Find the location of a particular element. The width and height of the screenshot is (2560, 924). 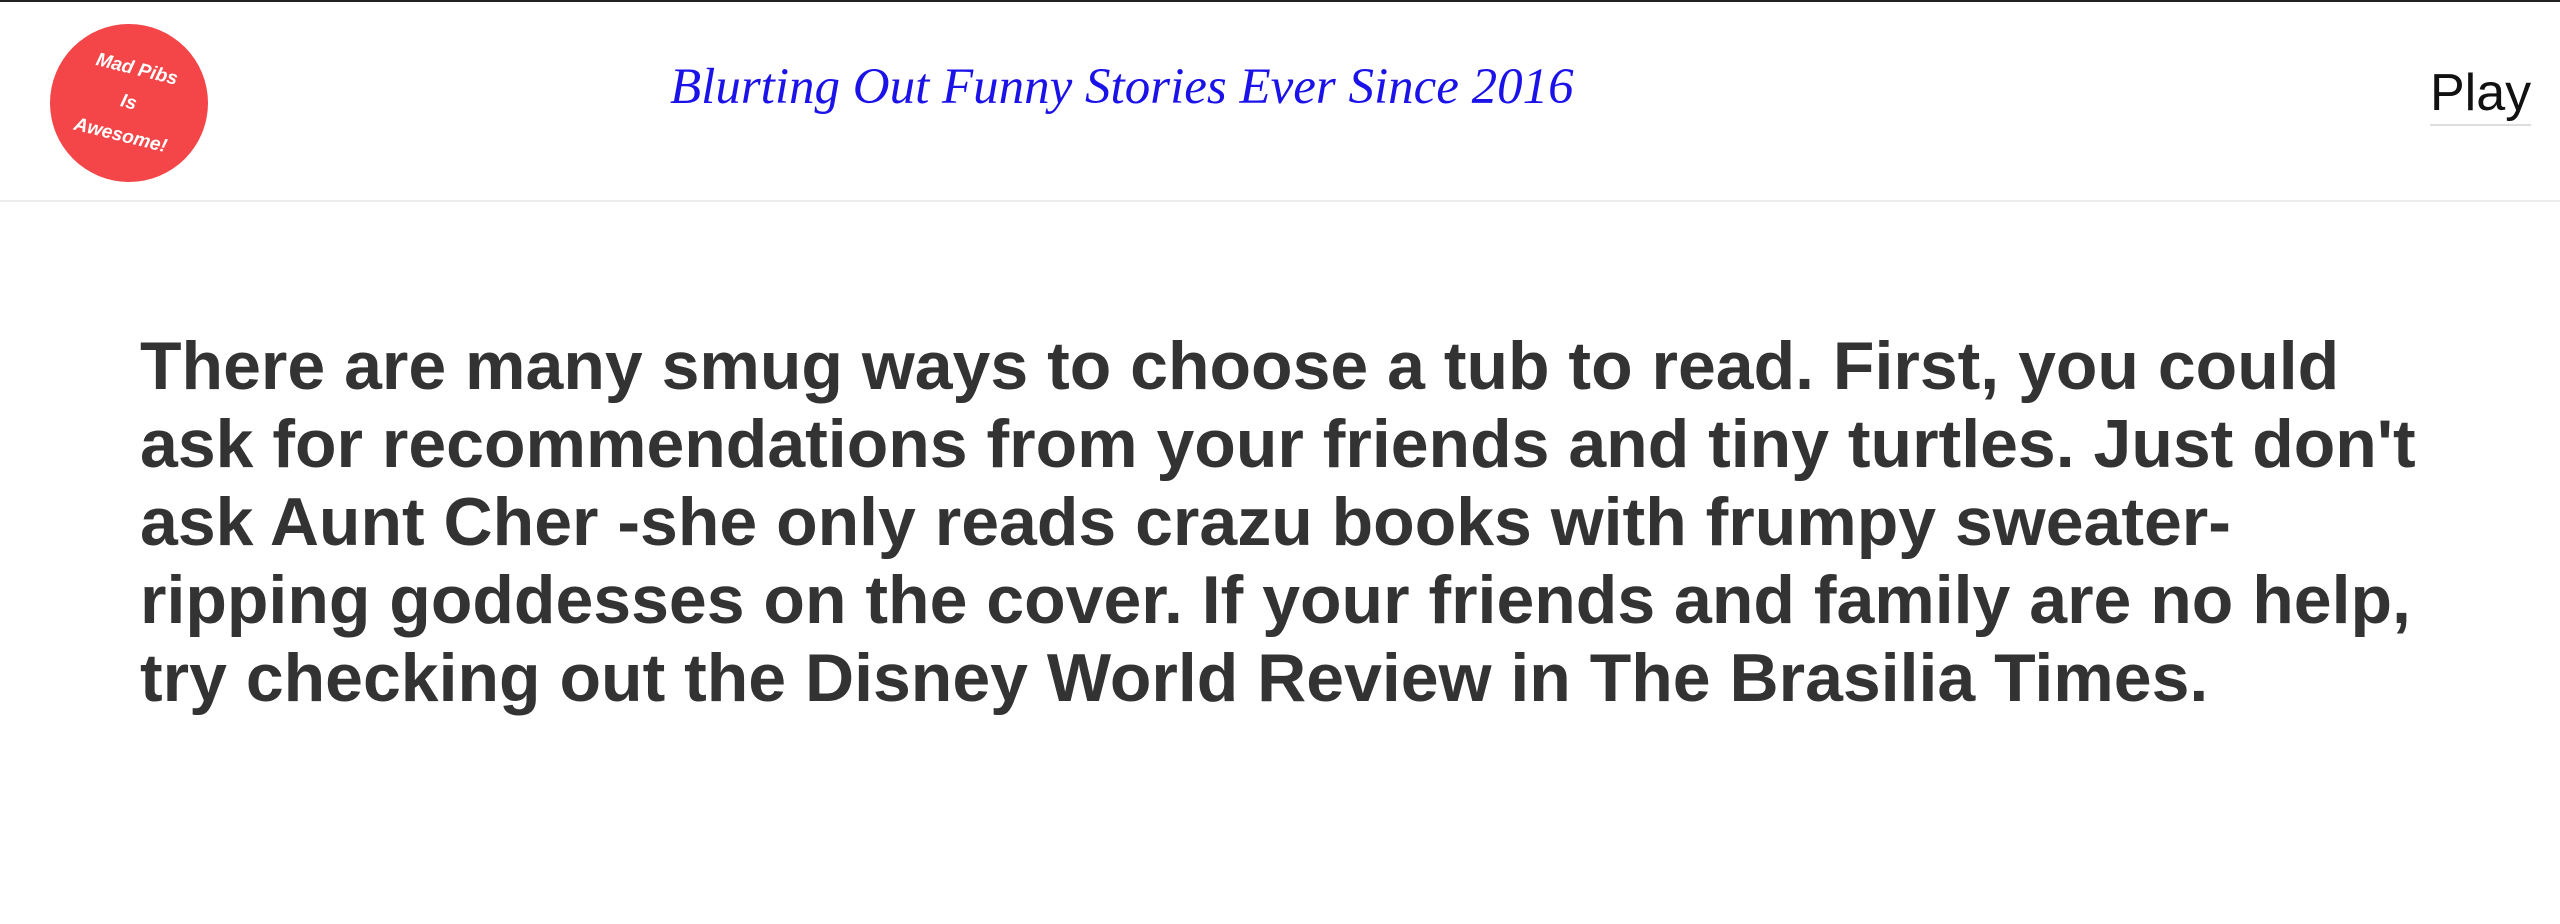

logo-text: Mad Pibs Is Awesome! is located at coordinates (129, 103).